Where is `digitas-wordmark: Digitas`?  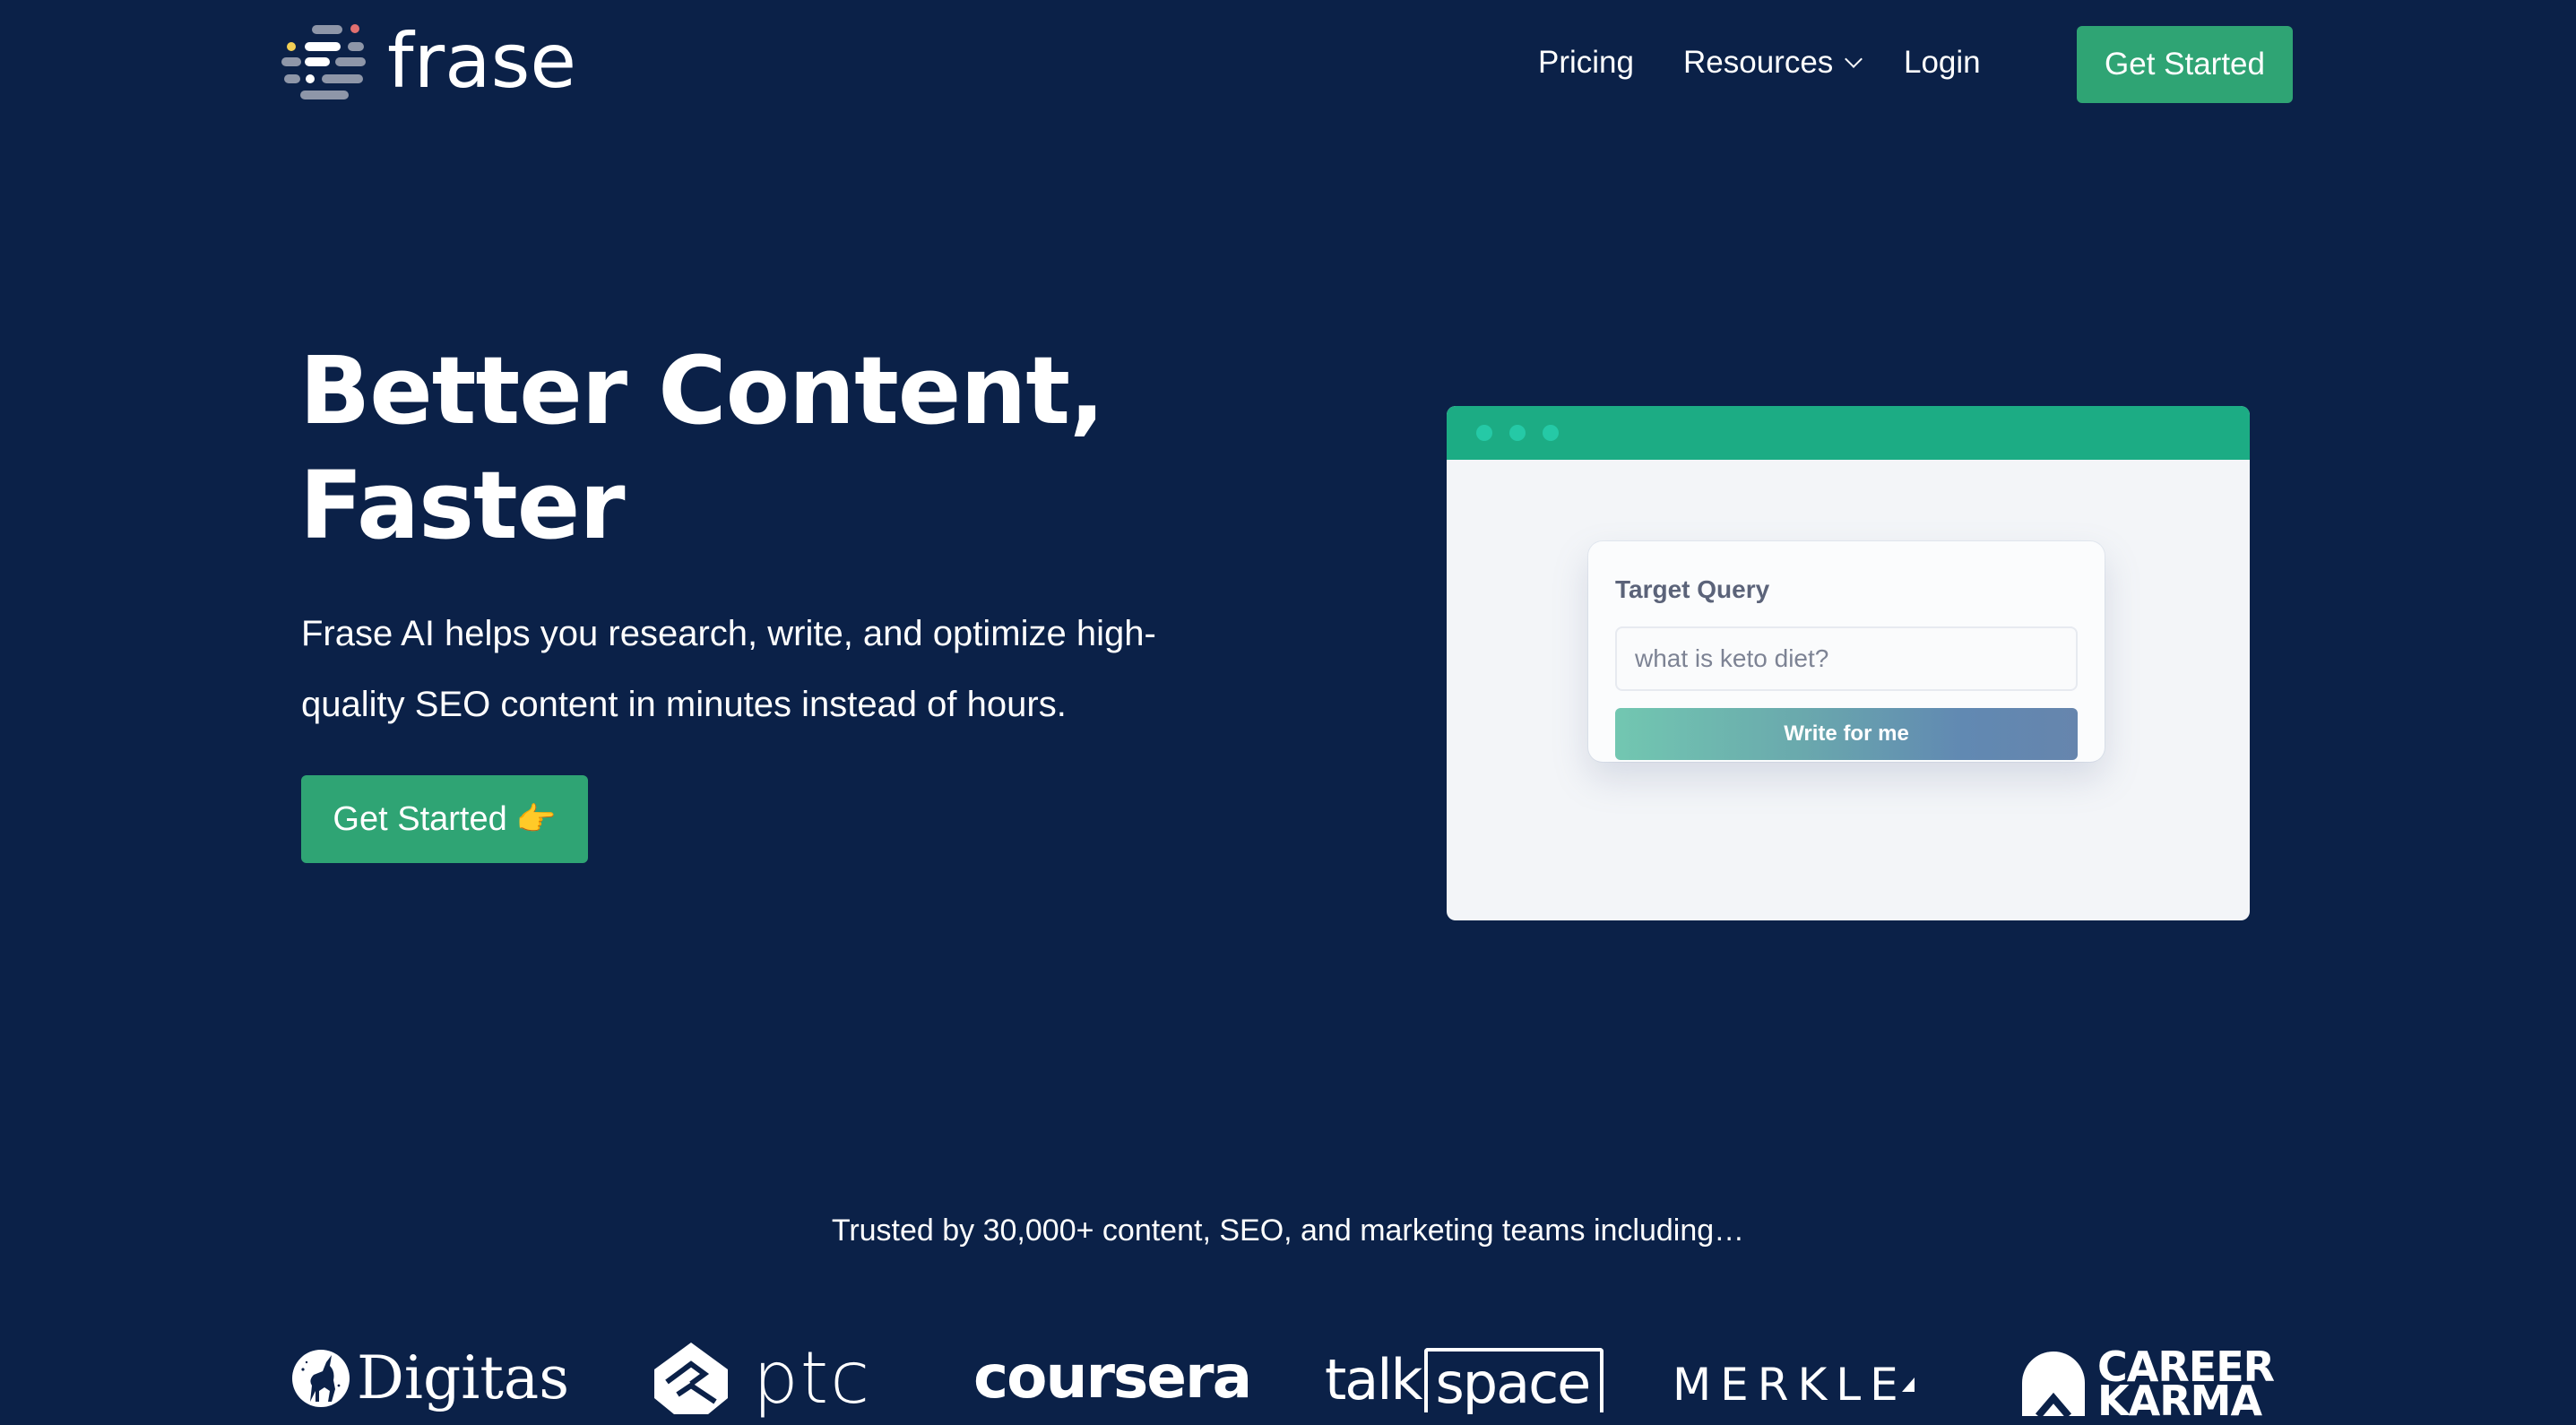
digitas-wordmark: Digitas is located at coordinates (463, 1377).